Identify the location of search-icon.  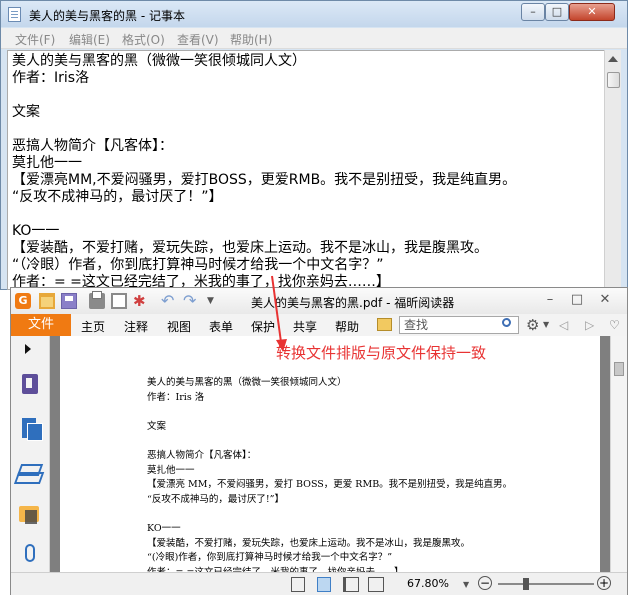
(506, 322).